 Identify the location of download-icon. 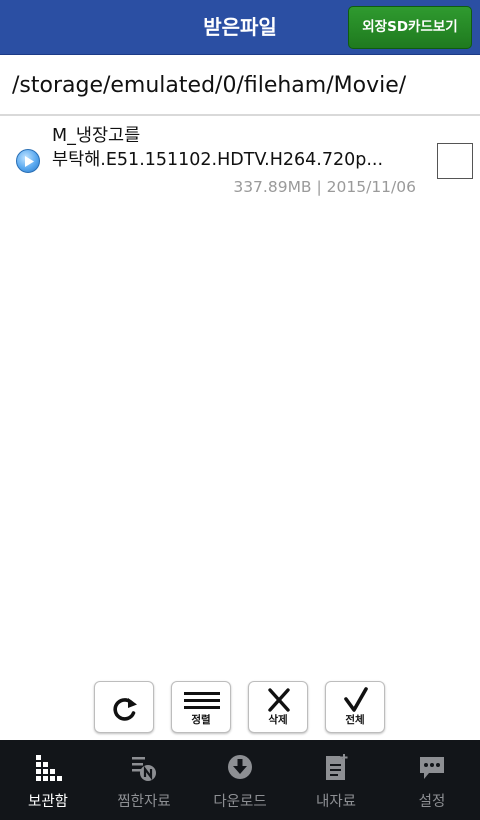
(240, 767).